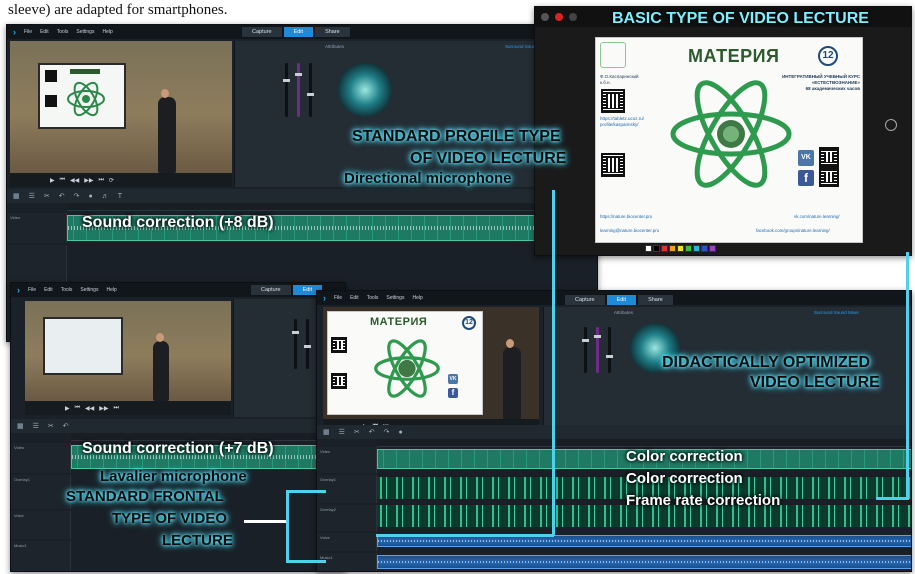 The height and width of the screenshot is (574, 915). What do you see at coordinates (428, 178) in the screenshot?
I see `label-directional-mic: Directional microphone` at bounding box center [428, 178].